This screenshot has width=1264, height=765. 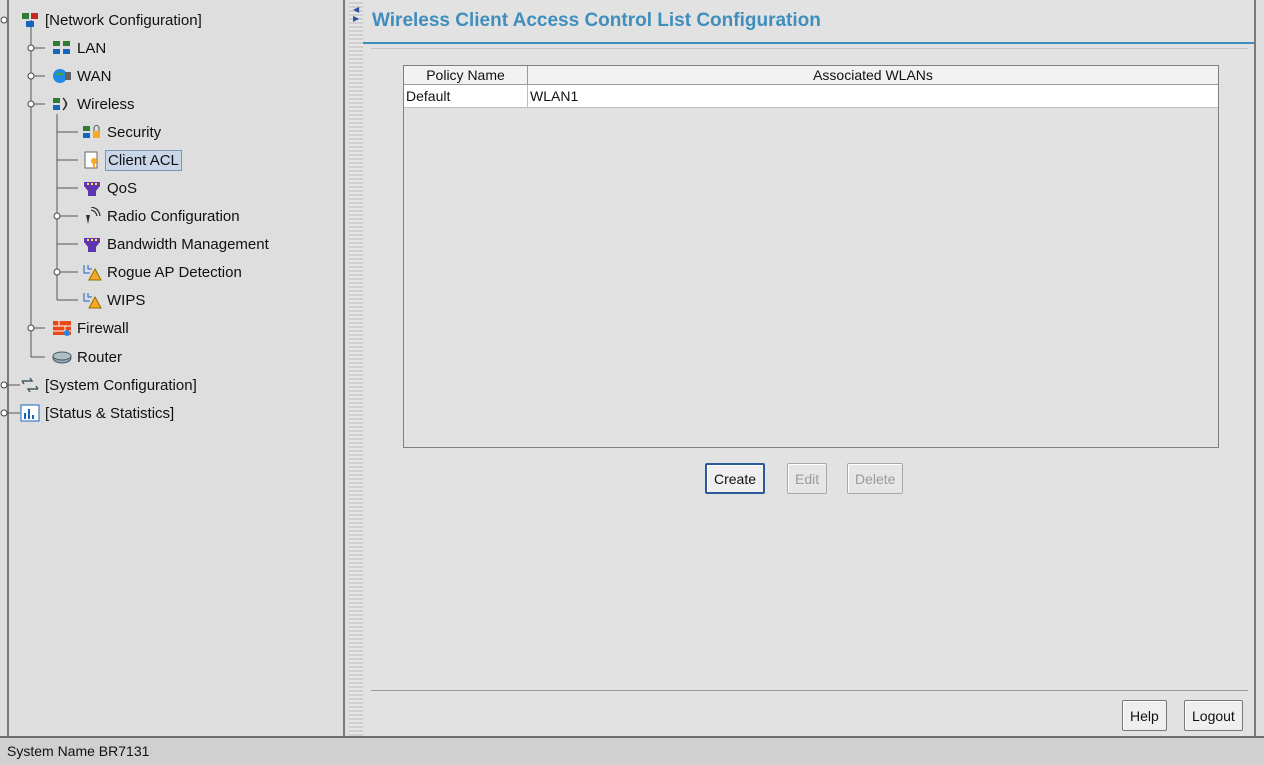 What do you see at coordinates (106, 104) in the screenshot?
I see `tree-label: Wireless` at bounding box center [106, 104].